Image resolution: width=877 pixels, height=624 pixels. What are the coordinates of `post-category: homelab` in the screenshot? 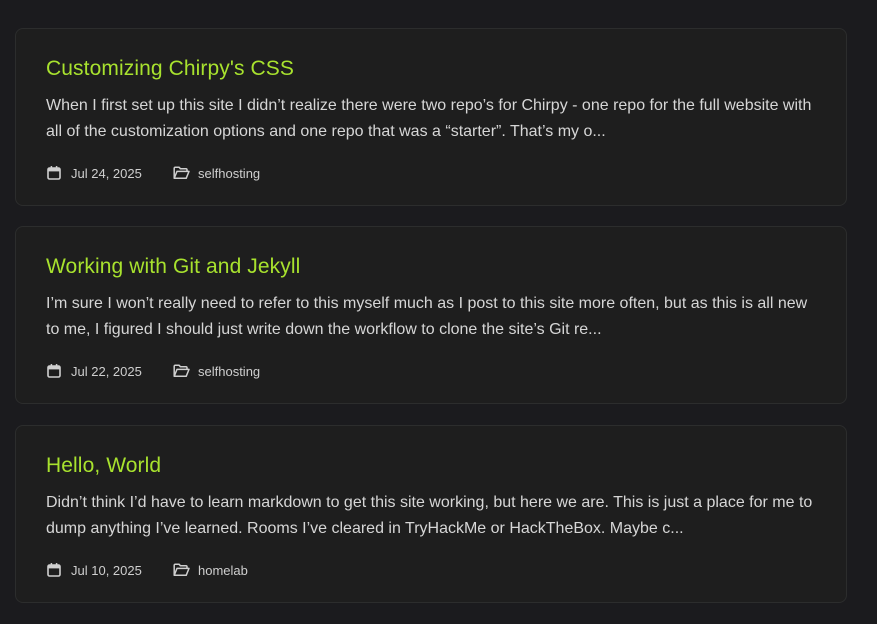 It's located at (210, 570).